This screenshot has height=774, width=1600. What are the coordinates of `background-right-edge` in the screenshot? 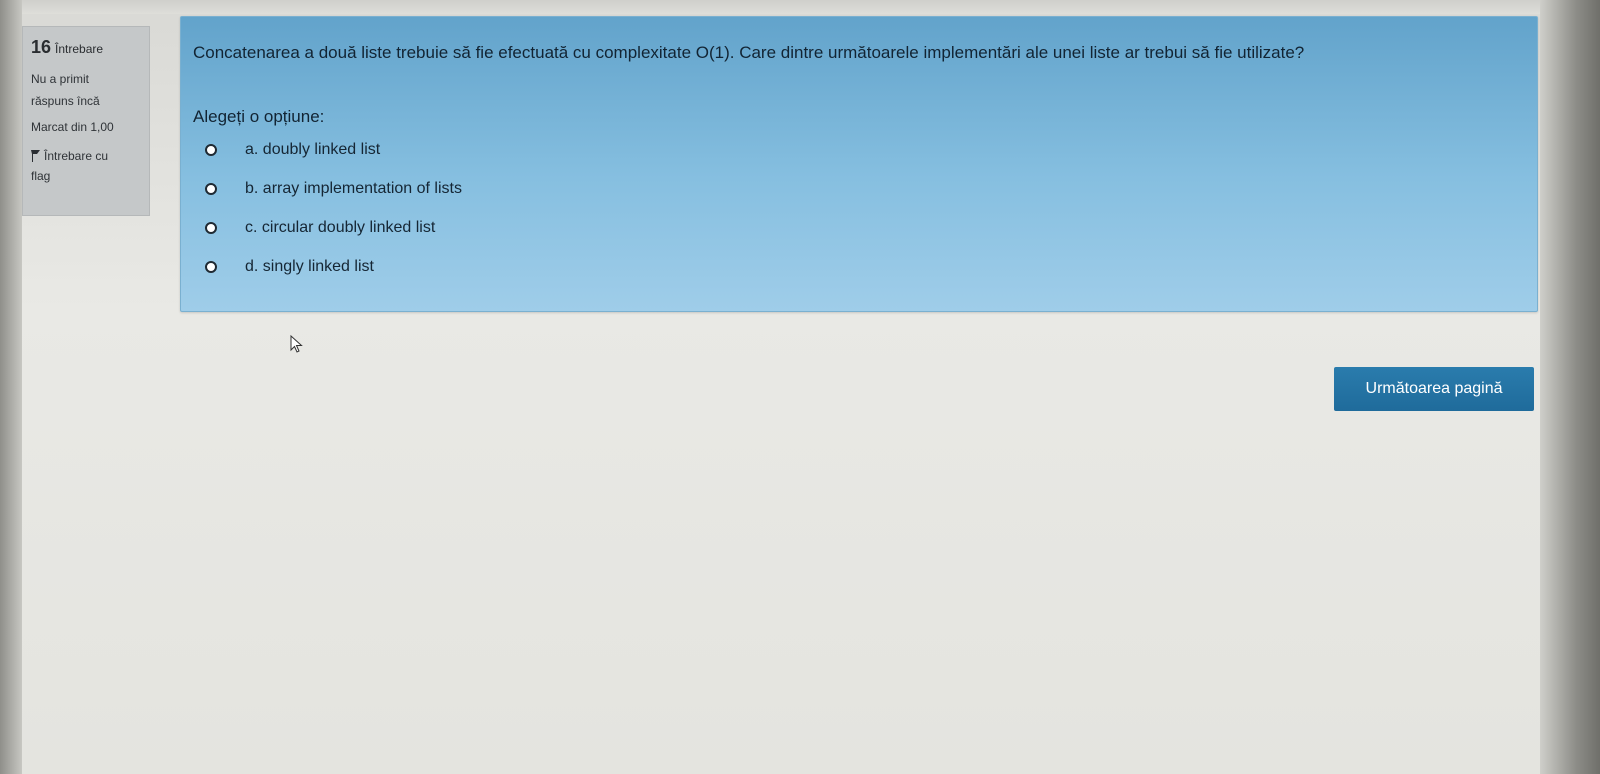 It's located at (1570, 387).